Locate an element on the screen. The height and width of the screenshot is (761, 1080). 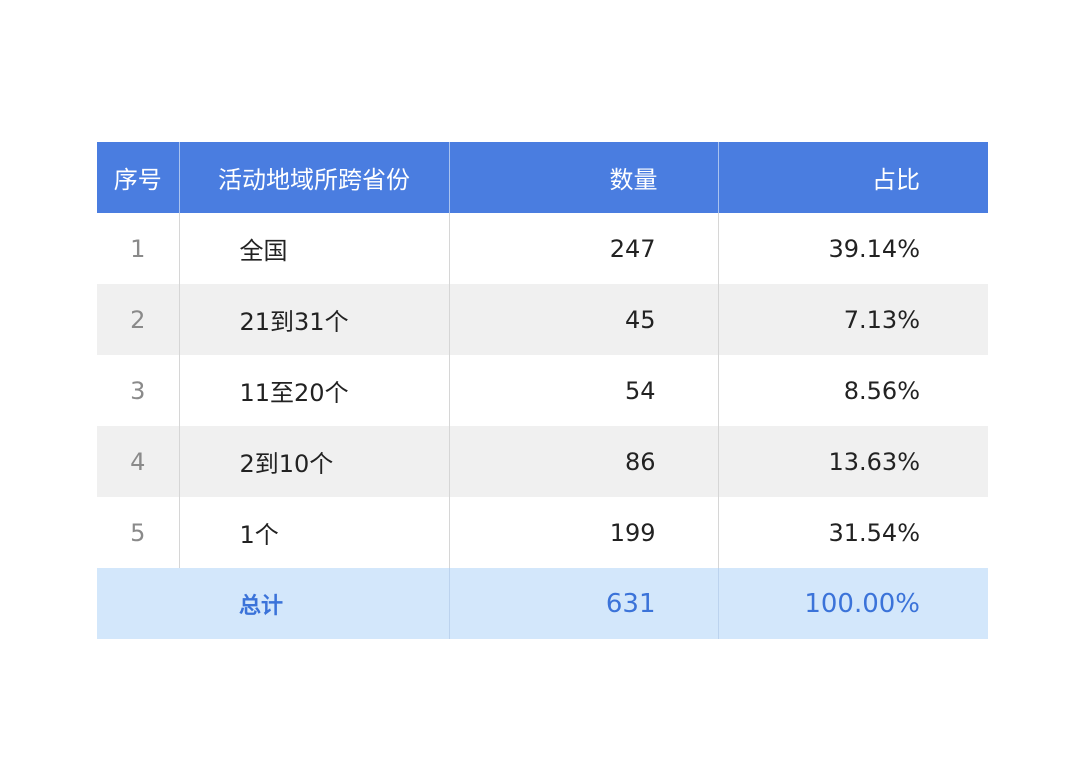
header-index: 序号 is located at coordinates (138, 177).